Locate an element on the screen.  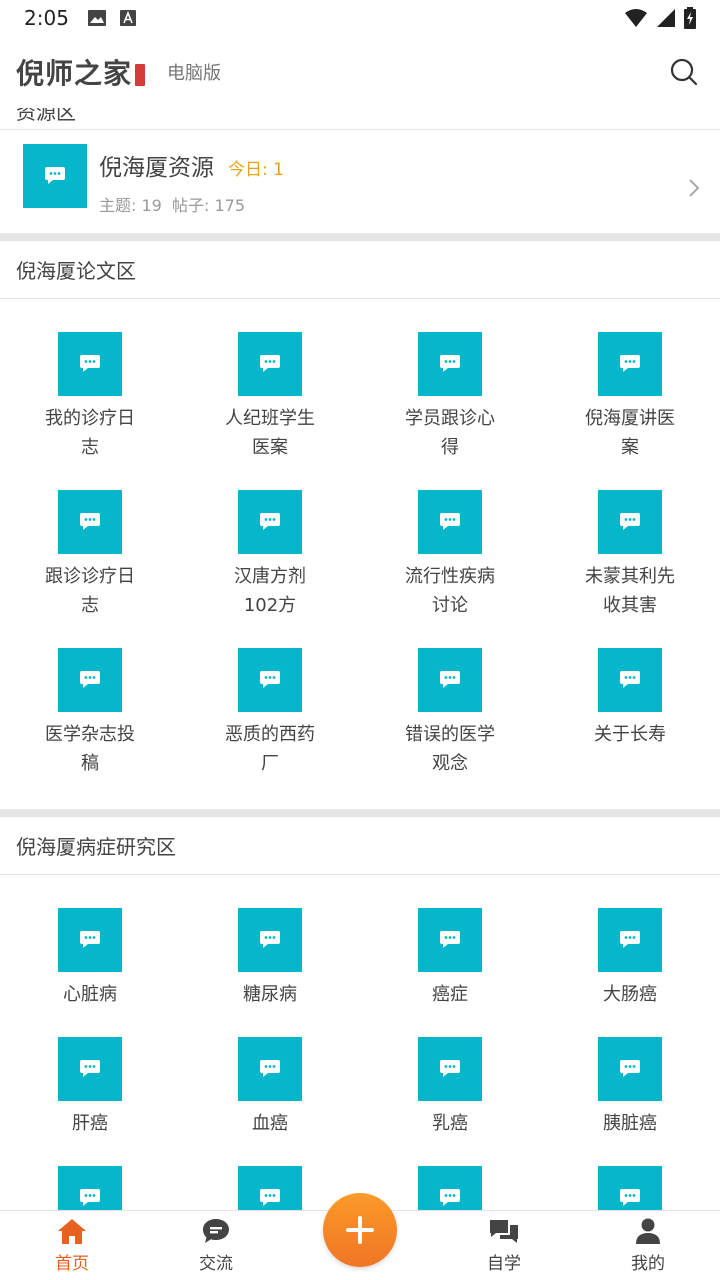
board-label: 倪海厦讲医案 is located at coordinates (630, 433).